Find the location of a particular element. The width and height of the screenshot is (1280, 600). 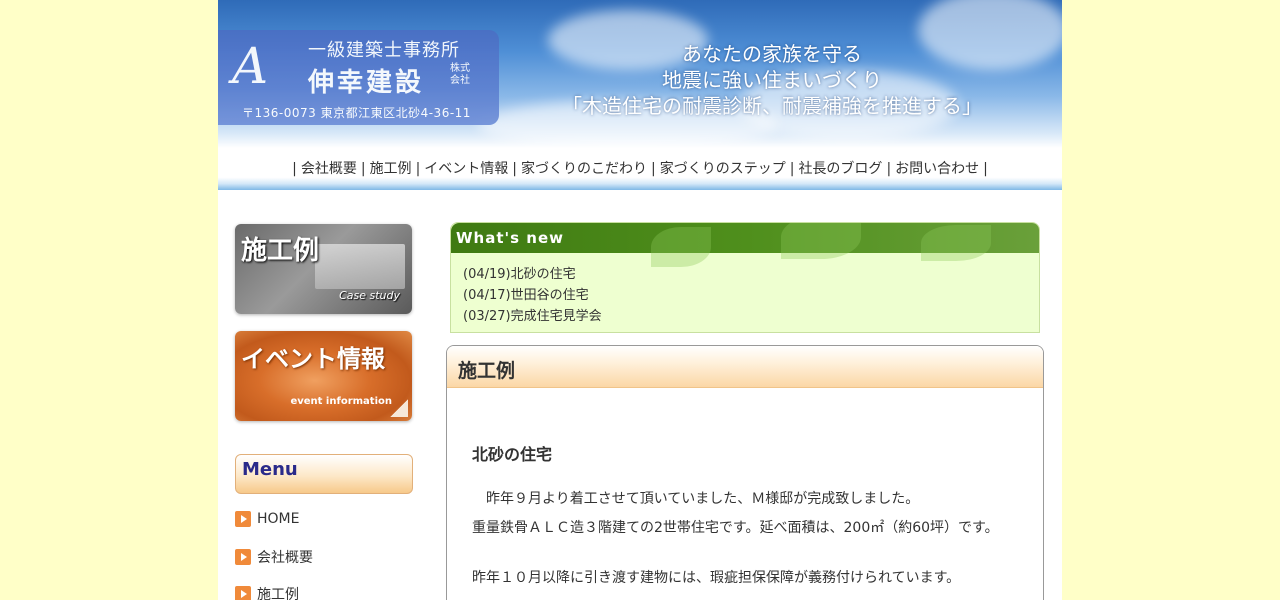

nav-link-commitment: 家づくりのこだわり is located at coordinates (584, 169).